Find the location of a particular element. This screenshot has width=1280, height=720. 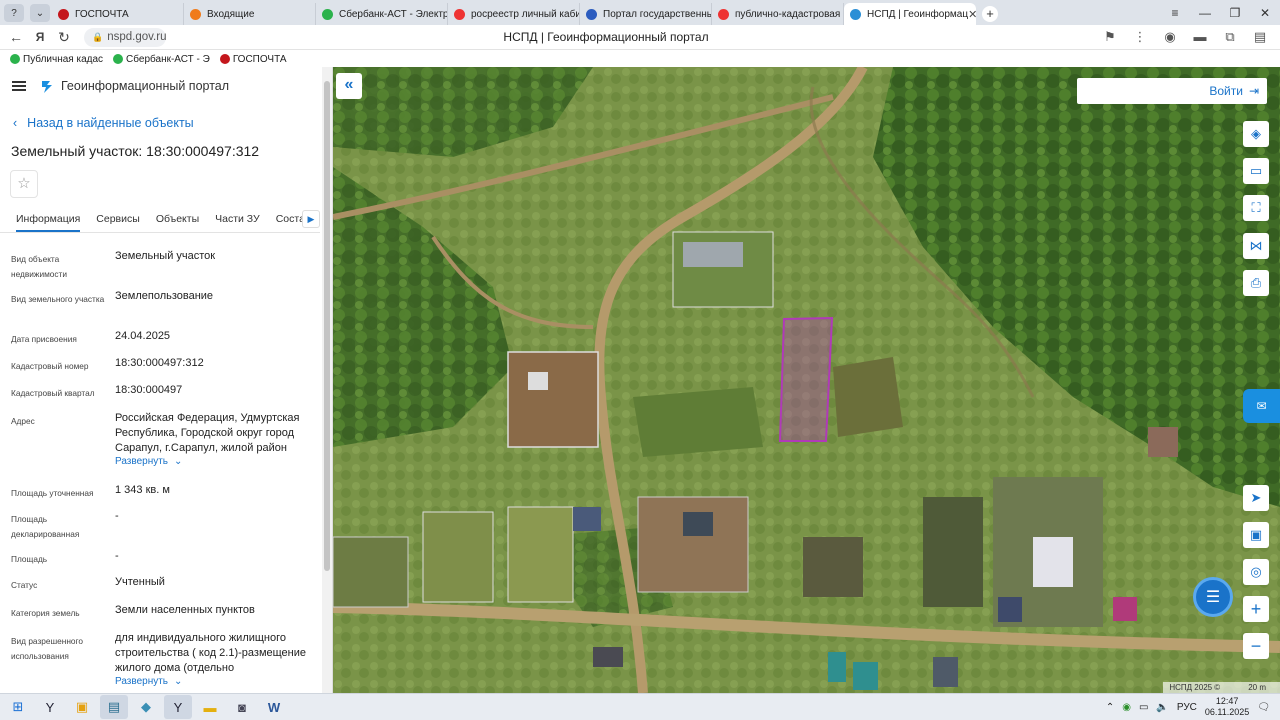

select-area-button: ⛶ is located at coordinates (1256, 208).